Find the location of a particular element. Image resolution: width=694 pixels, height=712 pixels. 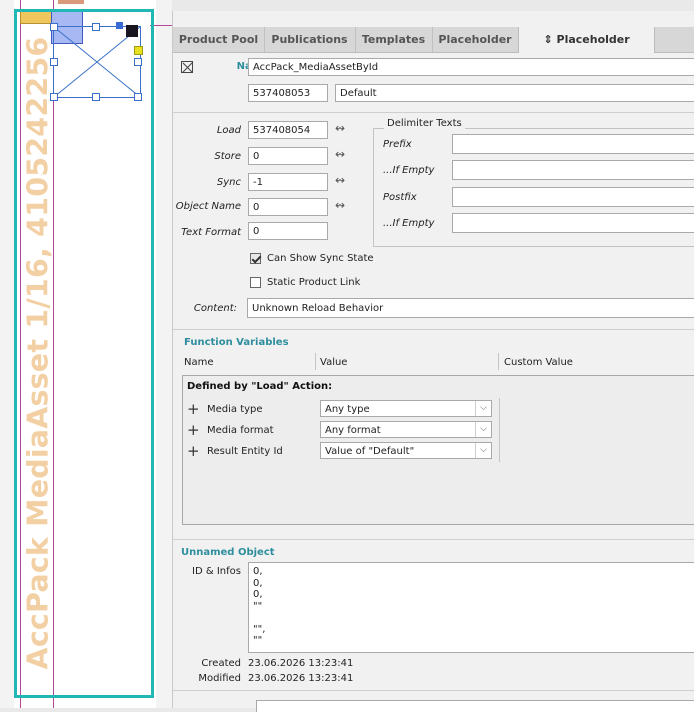

static-product-link-label: Static Product Link is located at coordinates (314, 282).